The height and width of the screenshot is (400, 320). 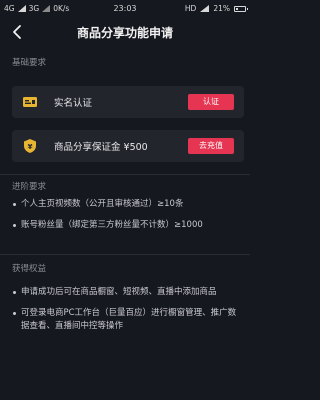 I want to click on id-card-icon, so click(x=30, y=102).